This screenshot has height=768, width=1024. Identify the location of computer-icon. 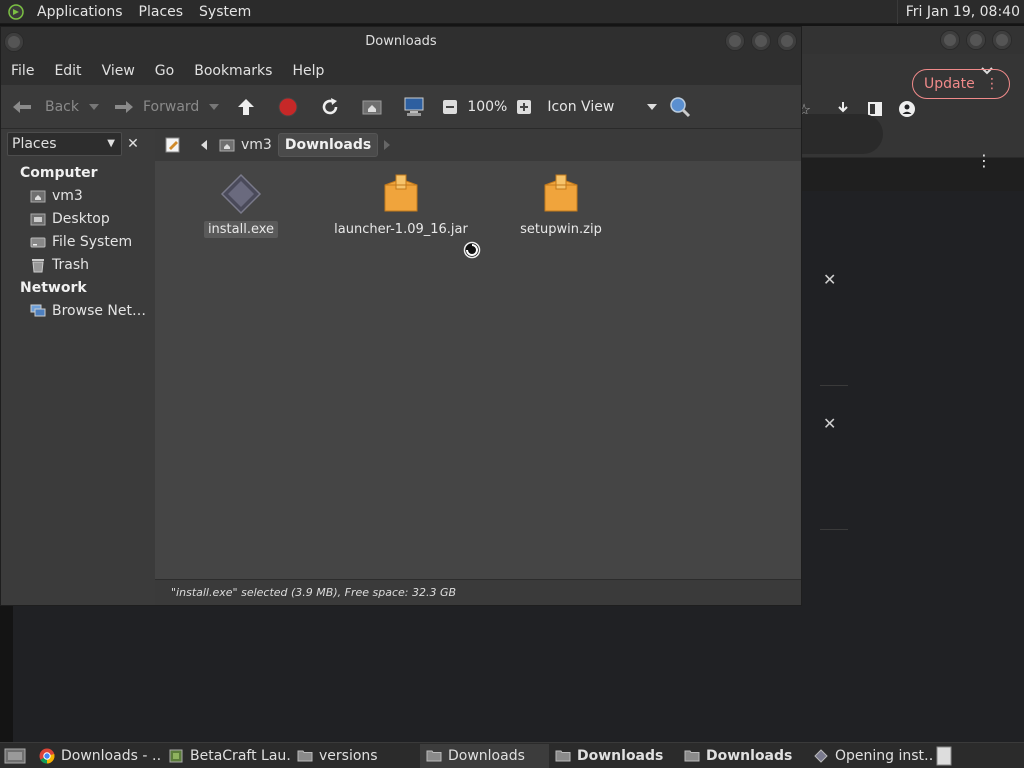
(414, 107).